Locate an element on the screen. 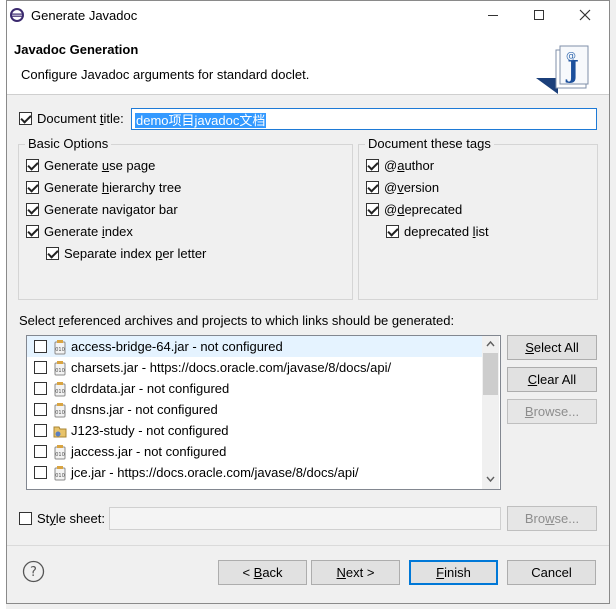  project-icon is located at coordinates (60, 431).